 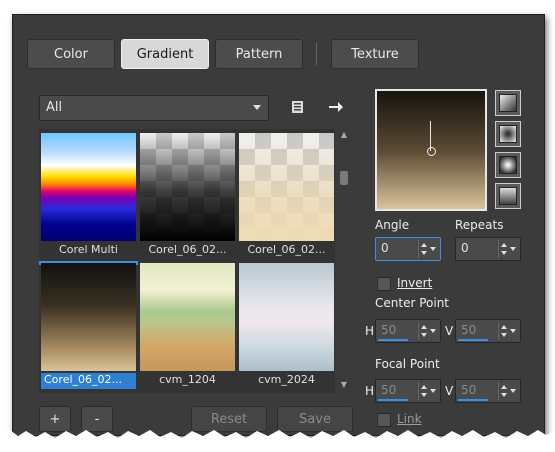 What do you see at coordinates (412, 303) in the screenshot?
I see `center-point-label: Center Point` at bounding box center [412, 303].